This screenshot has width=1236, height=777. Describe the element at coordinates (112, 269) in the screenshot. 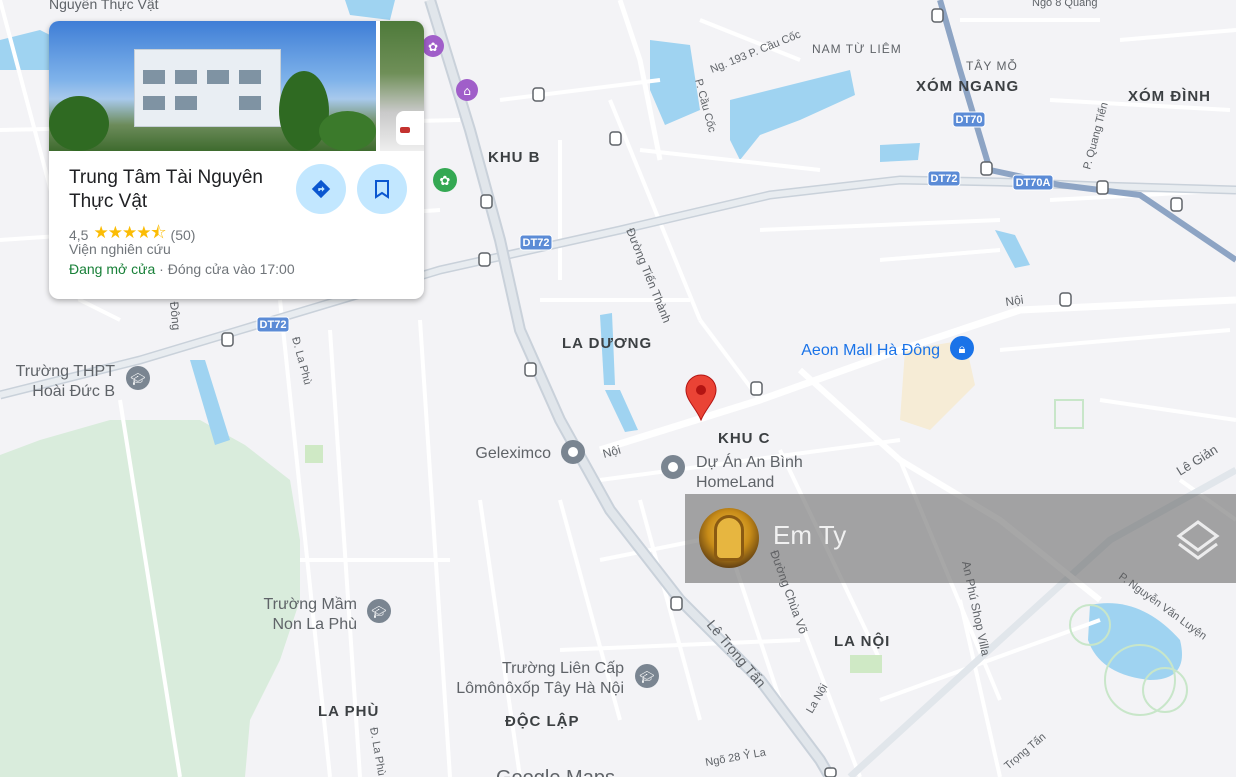

I see `open-status: Đang mở cửa` at that location.